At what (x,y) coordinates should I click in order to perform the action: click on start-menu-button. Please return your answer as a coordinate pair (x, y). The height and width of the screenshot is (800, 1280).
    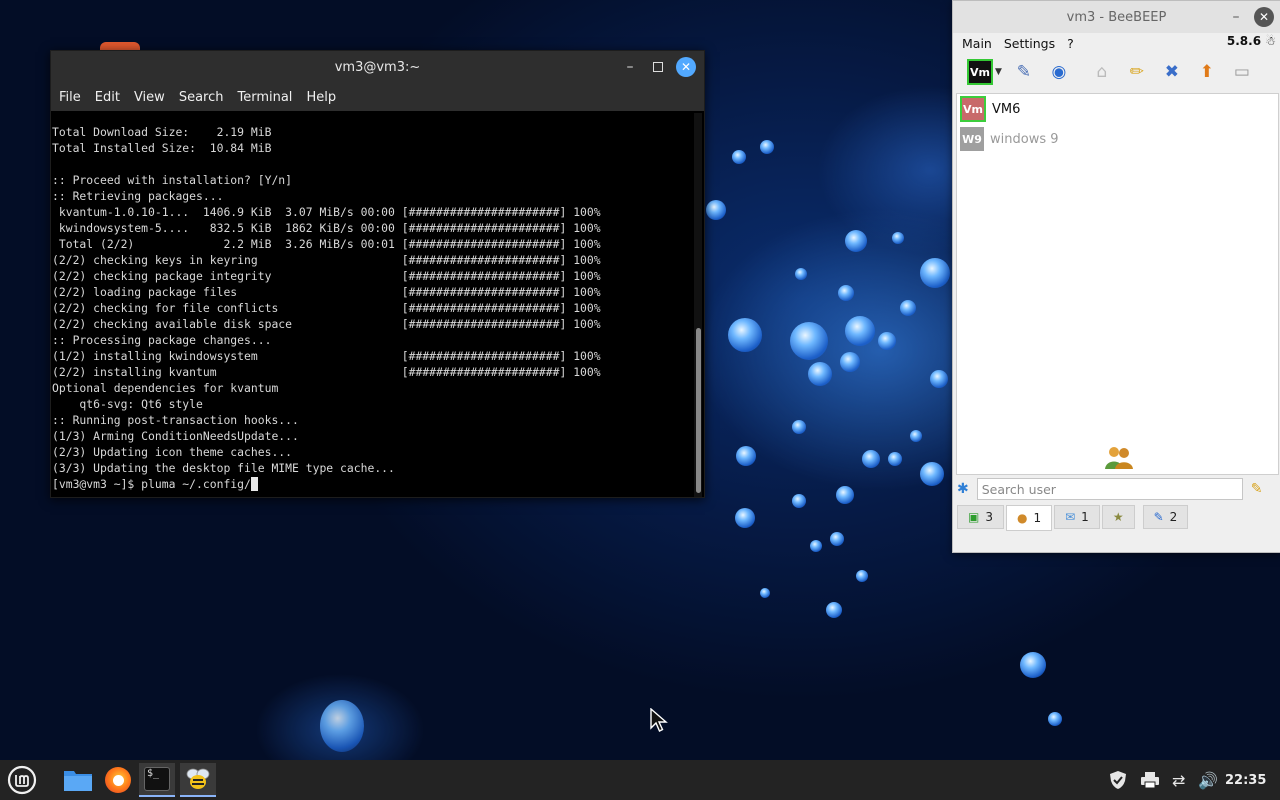
    Looking at the image, I should click on (22, 780).